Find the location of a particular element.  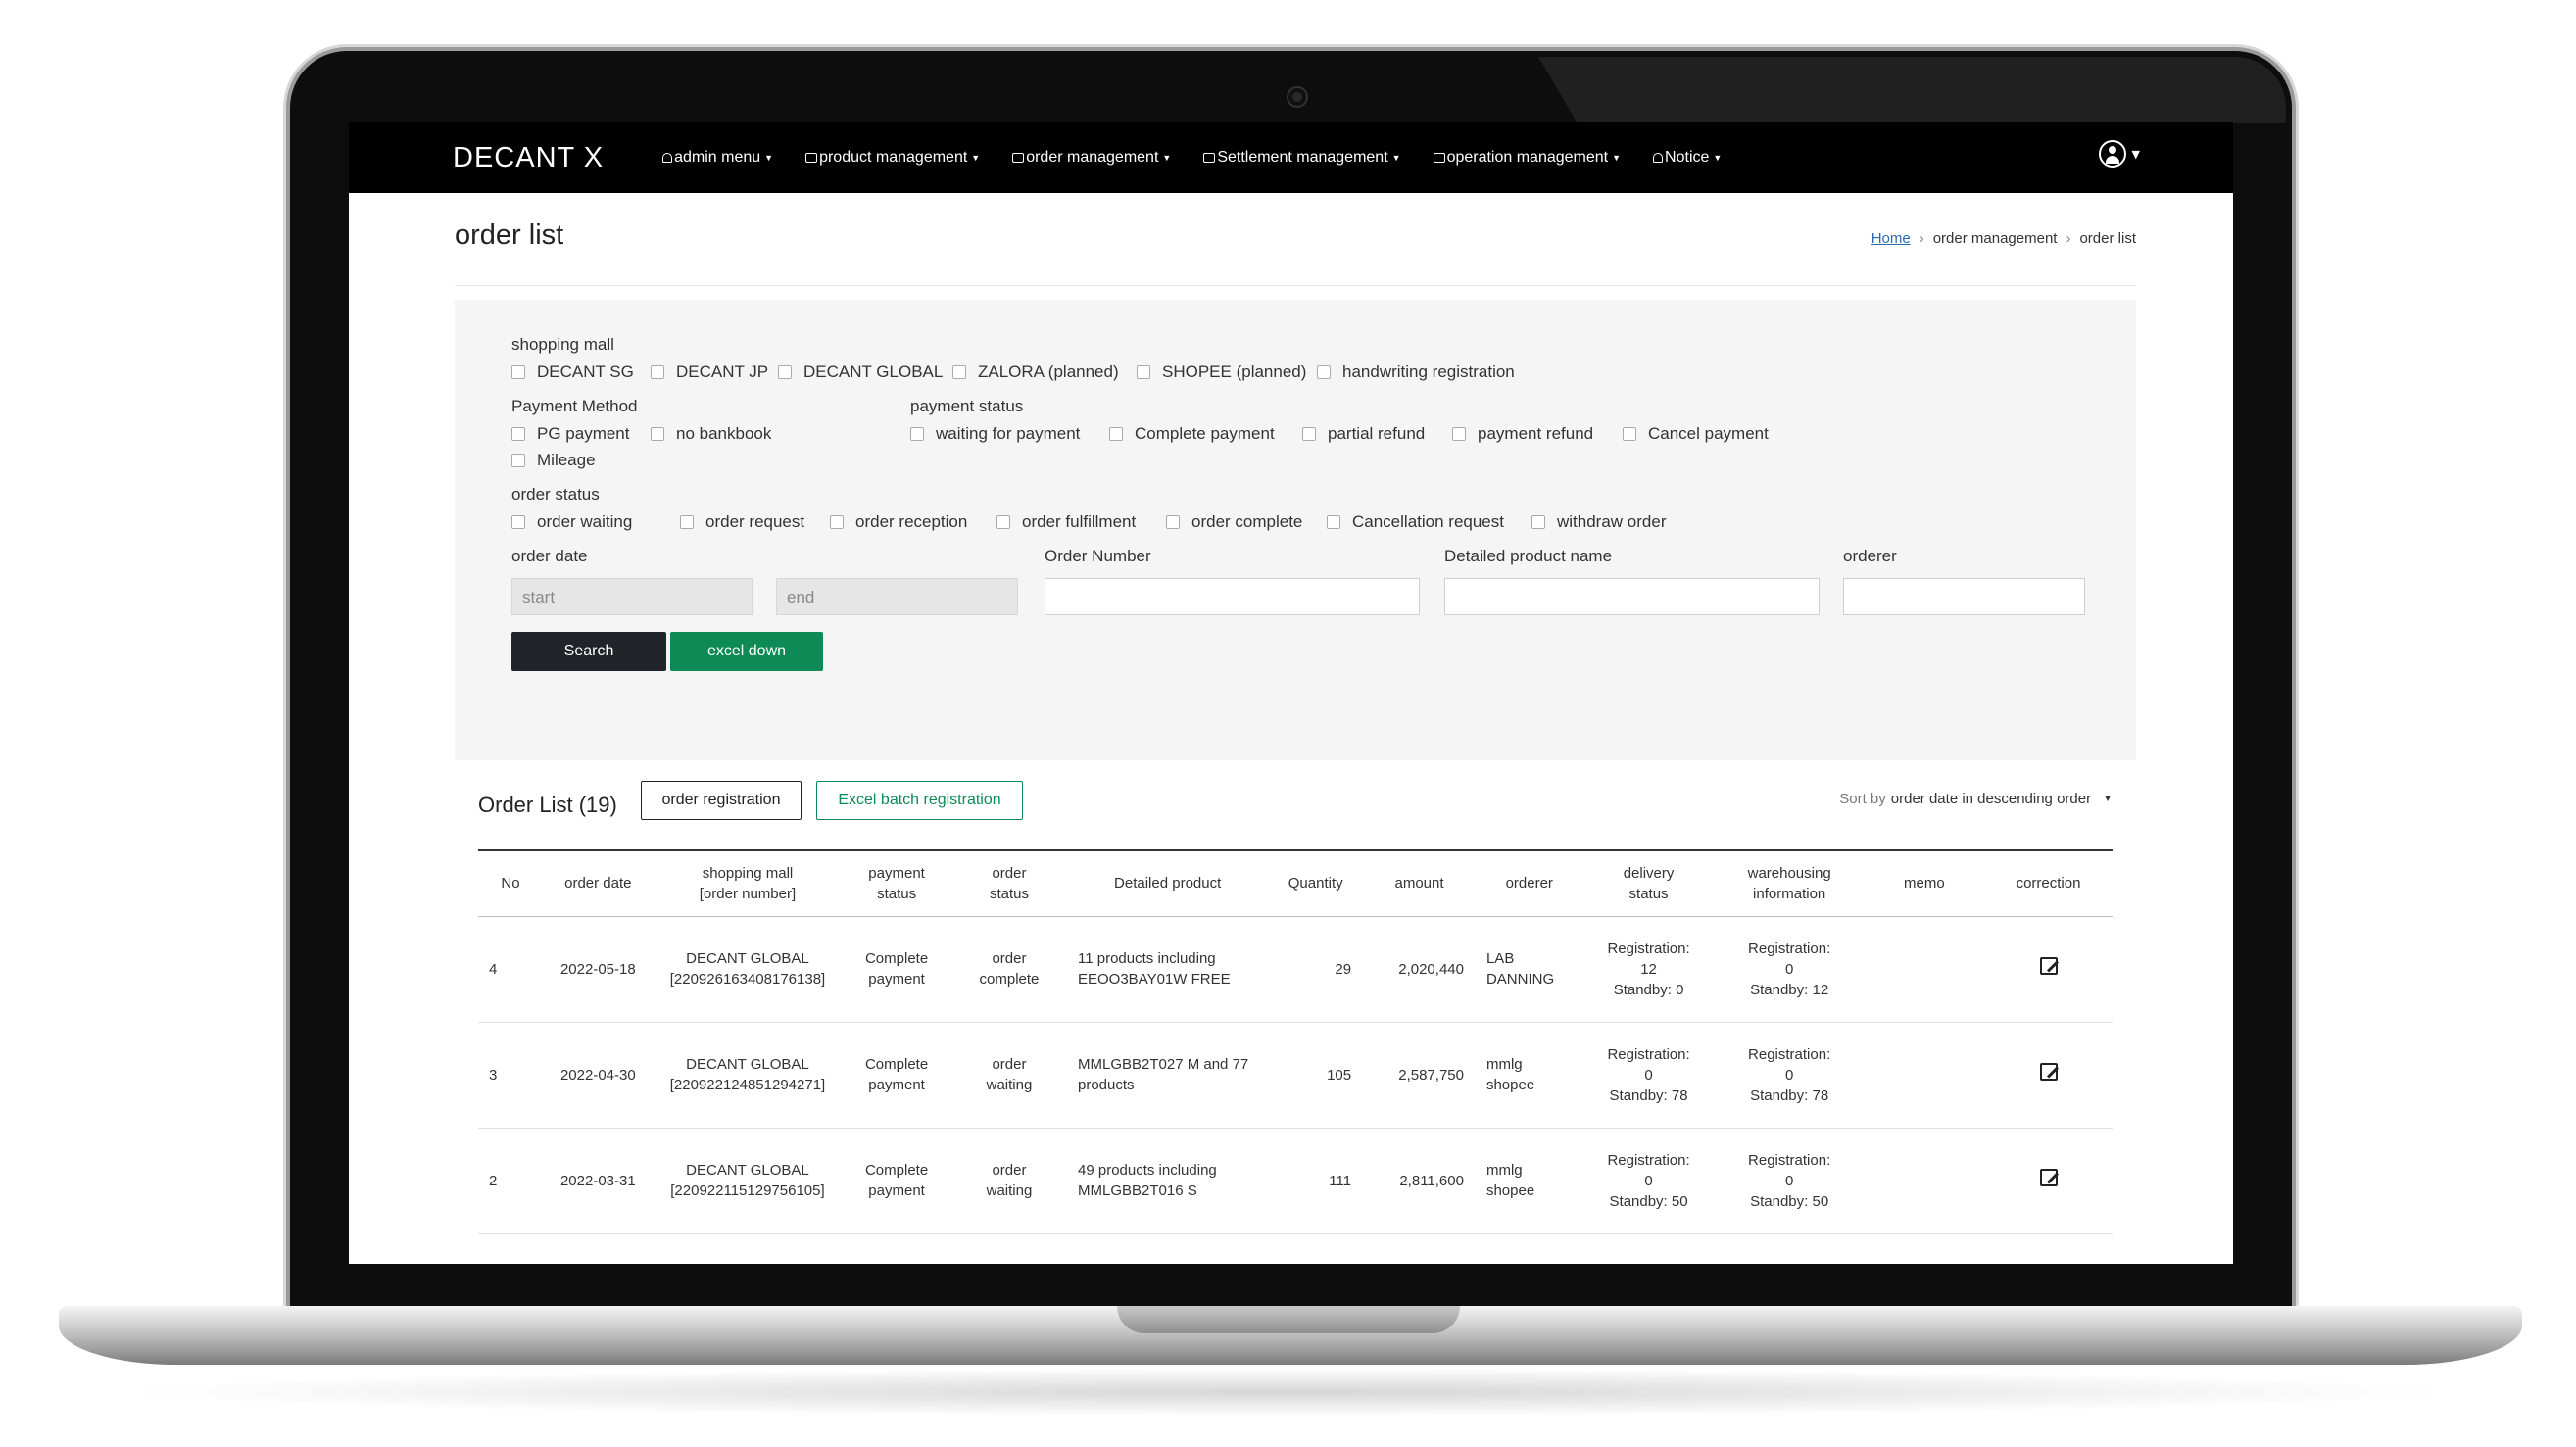

order-number: [220926163408176138] is located at coordinates (748, 979).